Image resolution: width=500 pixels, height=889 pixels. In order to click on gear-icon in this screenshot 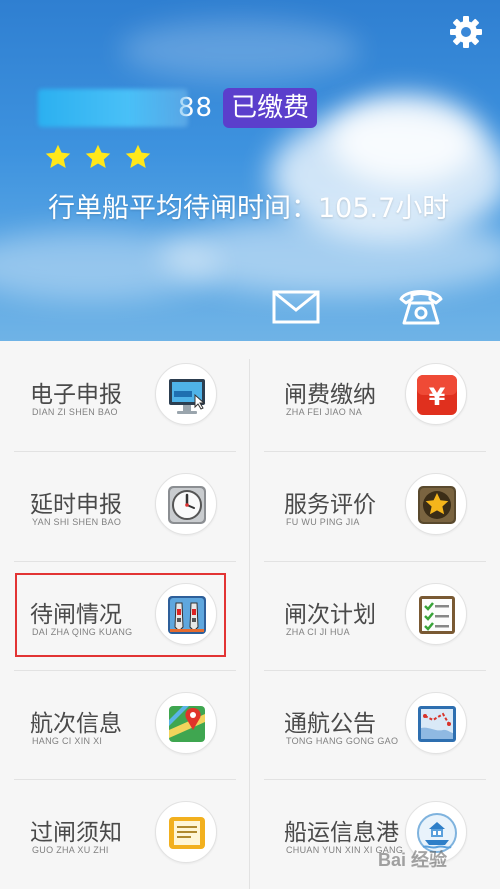, I will do `click(466, 32)`.